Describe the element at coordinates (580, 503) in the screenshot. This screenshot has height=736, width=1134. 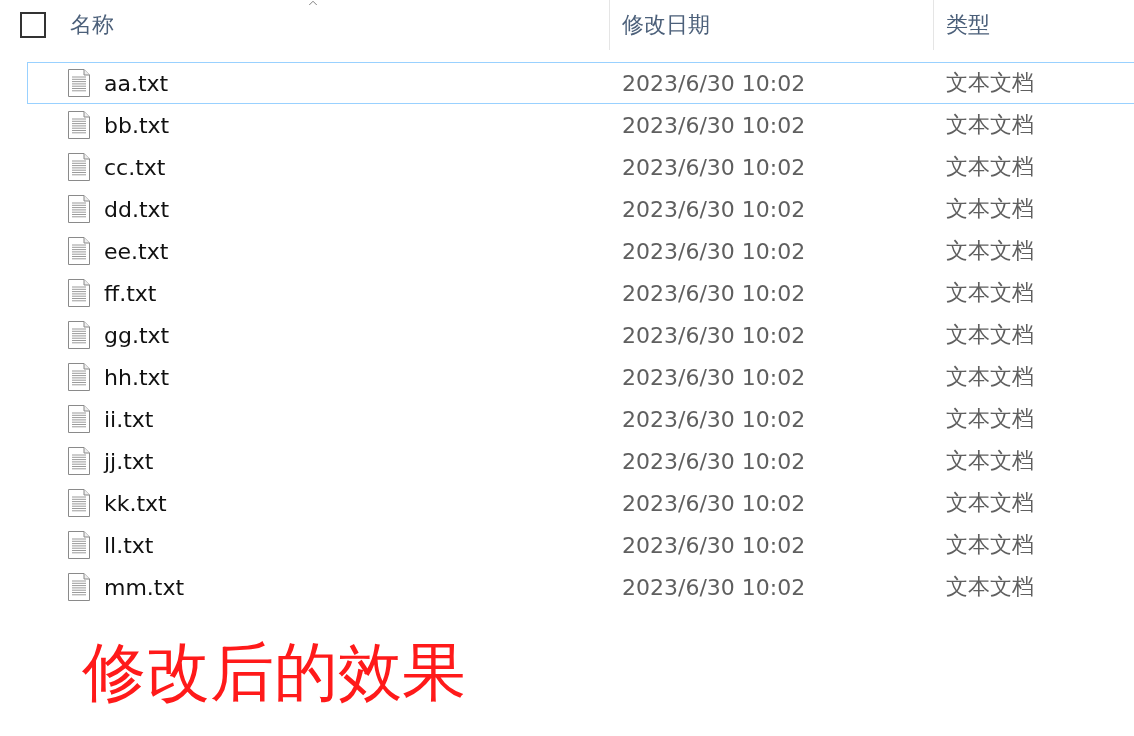
I see `file-row: kk.txt 2023/6/30 10:02 文本文档` at that location.